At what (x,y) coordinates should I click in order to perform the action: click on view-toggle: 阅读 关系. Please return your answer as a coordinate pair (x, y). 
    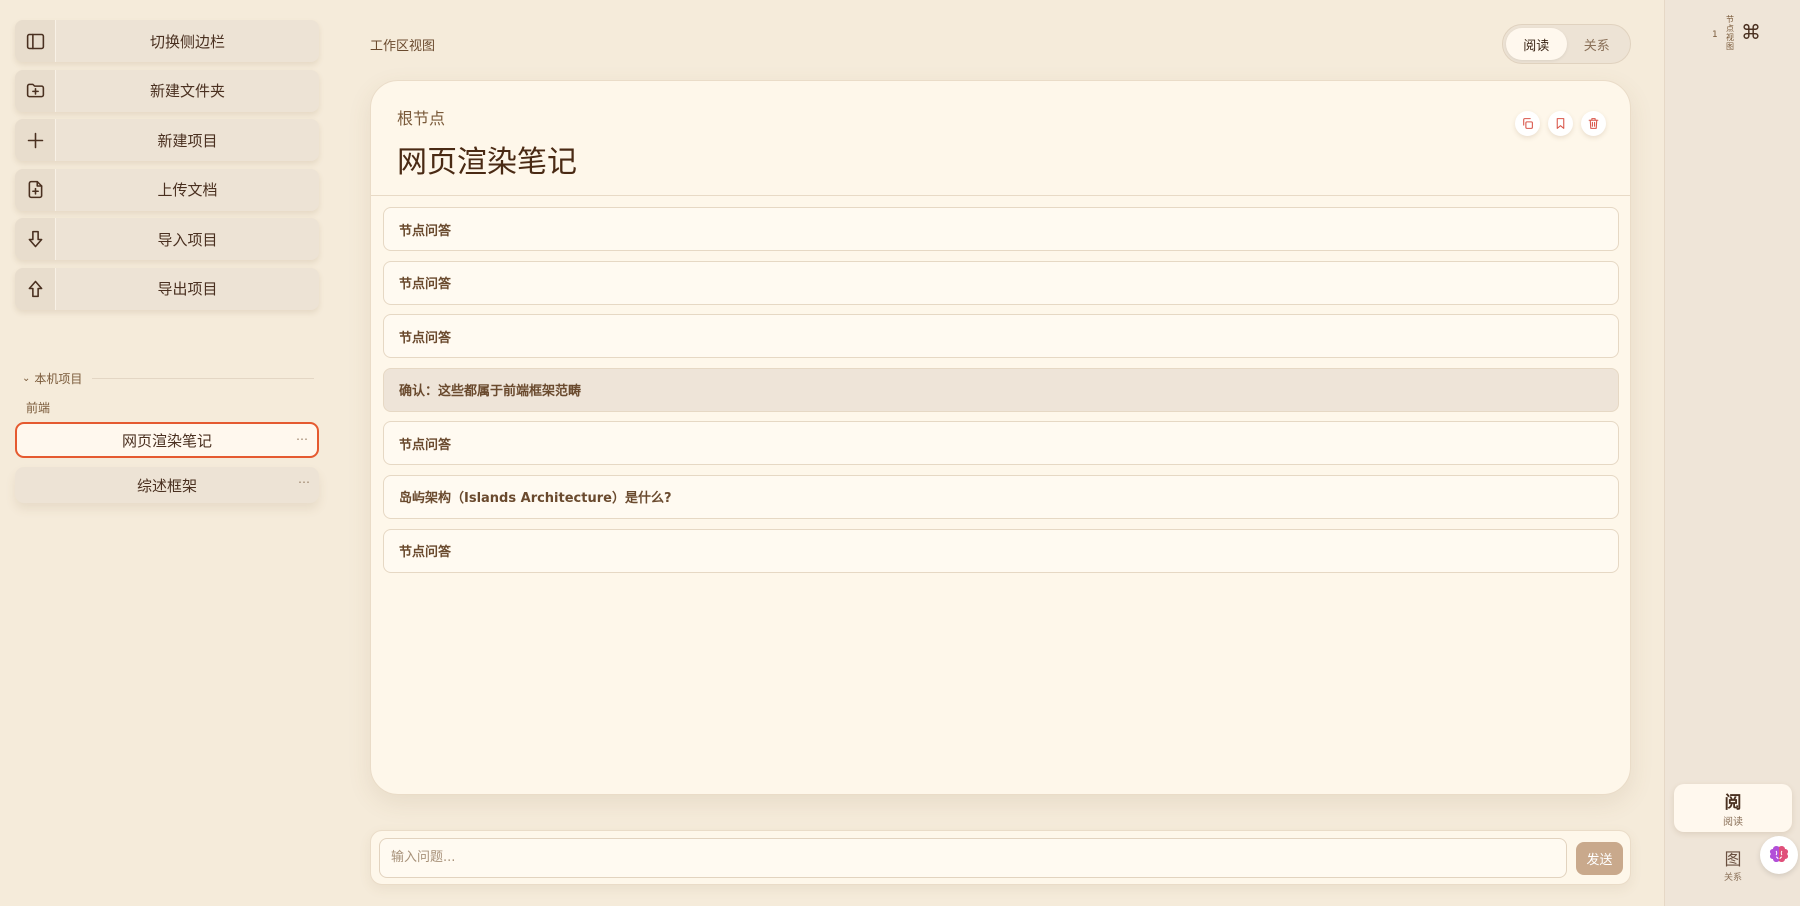
    Looking at the image, I should click on (1566, 44).